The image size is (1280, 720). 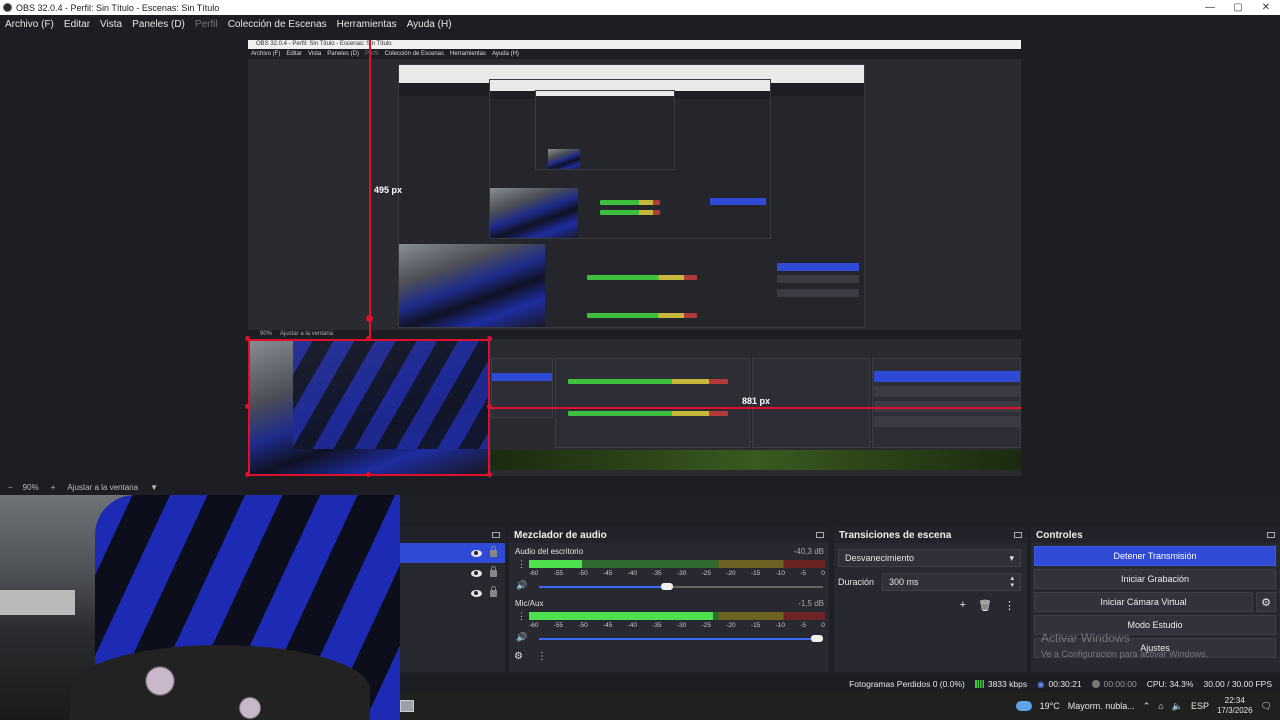 I want to click on menu-archivo: Archivo (F), so click(x=29, y=24).